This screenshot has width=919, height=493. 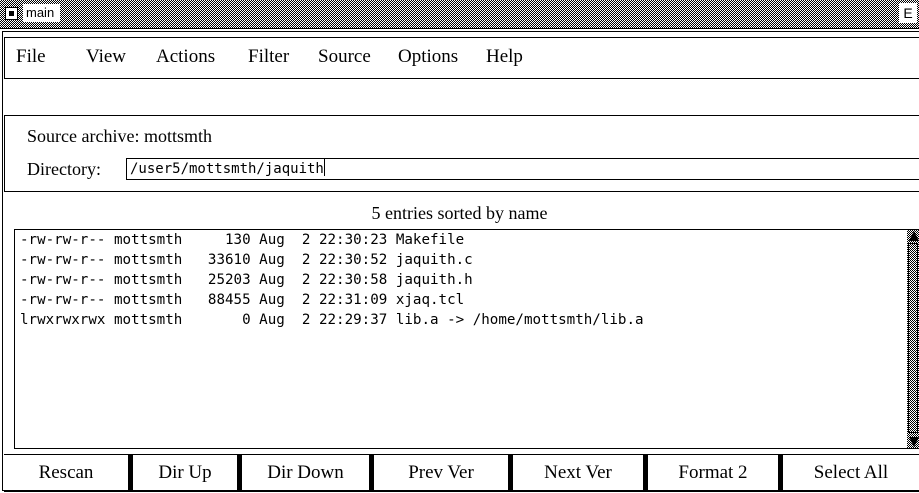 What do you see at coordinates (522, 169) in the screenshot?
I see `directory-input: /user5/mottsmth/jaquith` at bounding box center [522, 169].